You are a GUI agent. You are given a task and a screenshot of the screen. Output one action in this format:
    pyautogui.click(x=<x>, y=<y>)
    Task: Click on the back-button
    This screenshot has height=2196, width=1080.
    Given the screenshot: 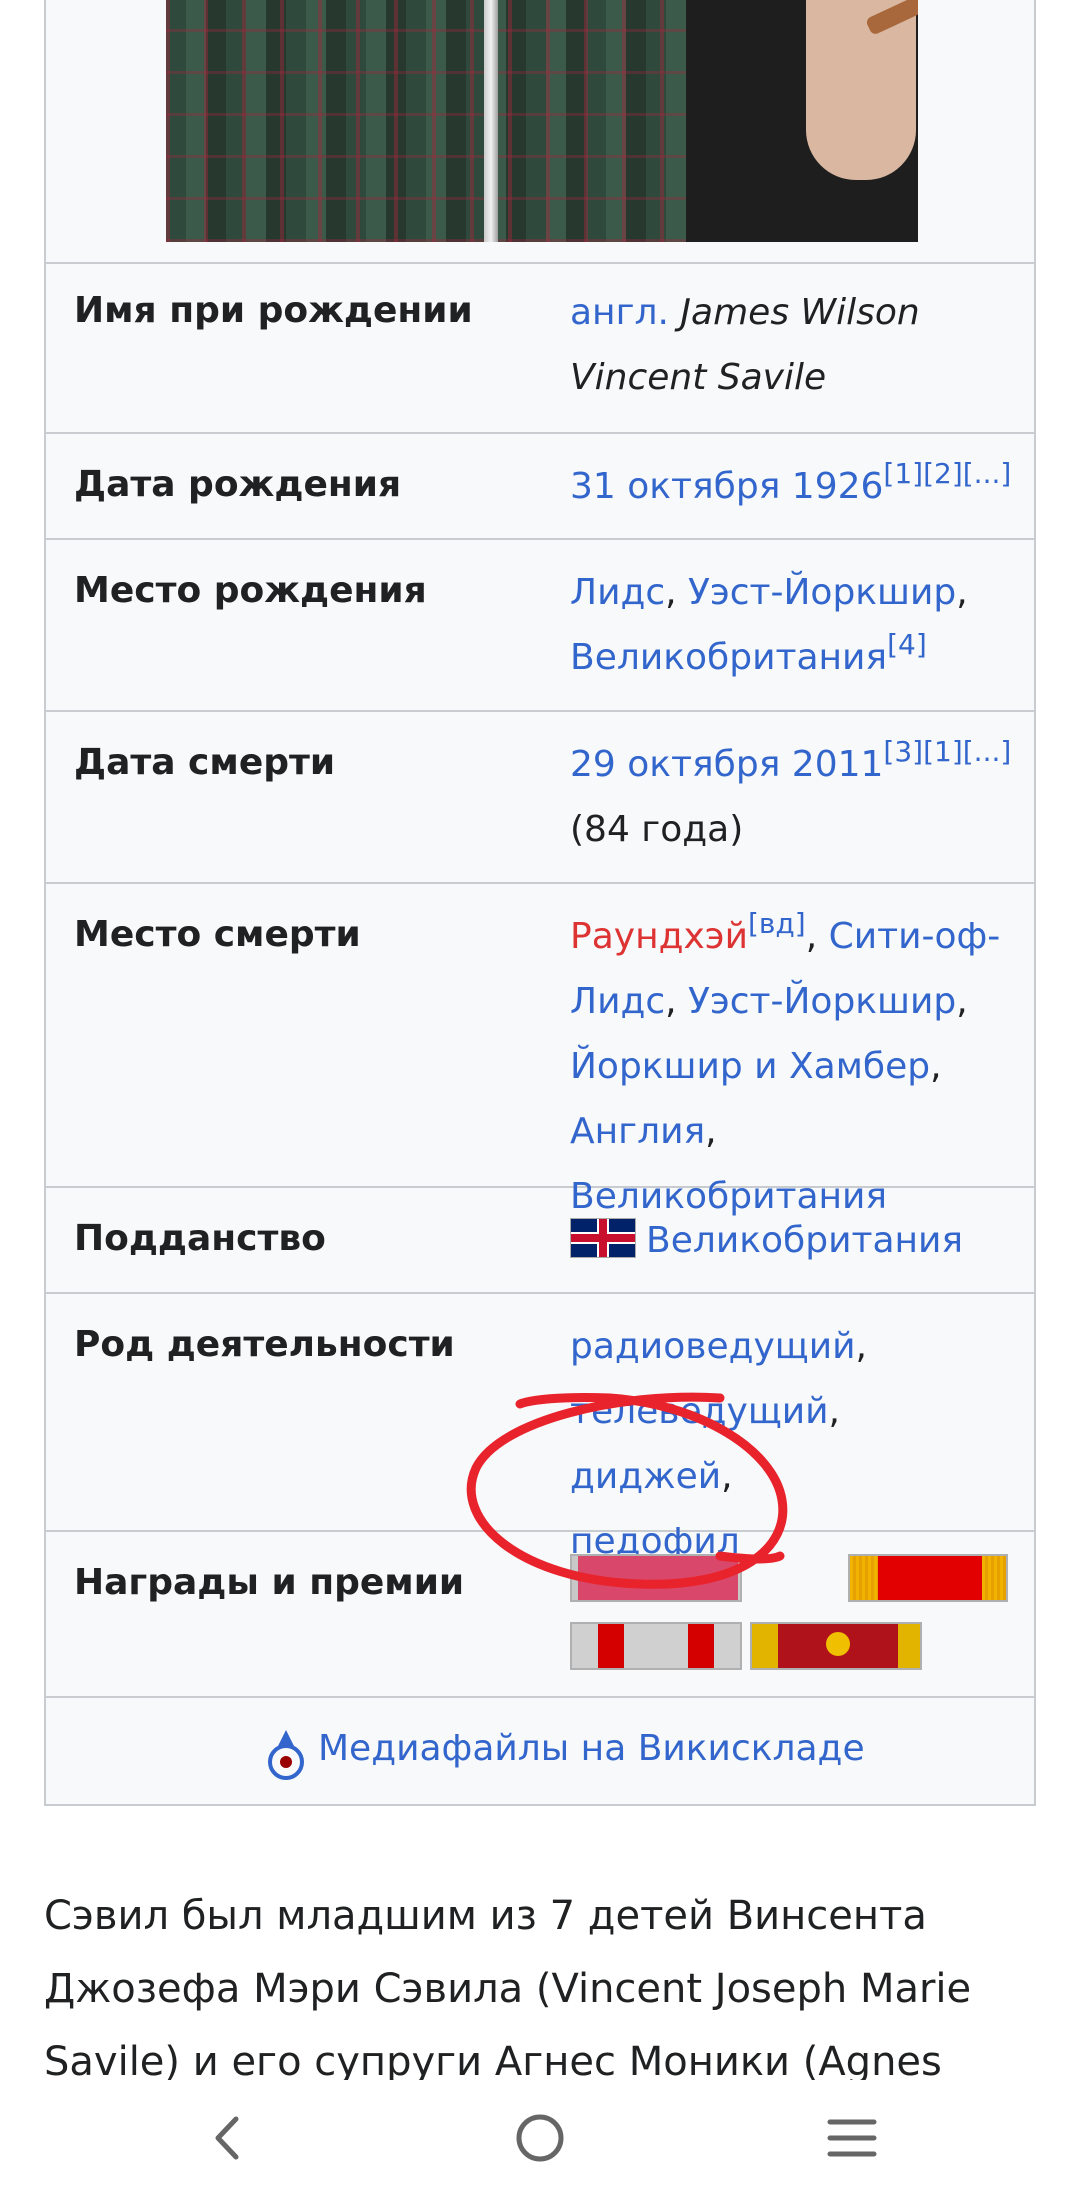 What is the action you would take?
    pyautogui.click(x=228, y=2138)
    